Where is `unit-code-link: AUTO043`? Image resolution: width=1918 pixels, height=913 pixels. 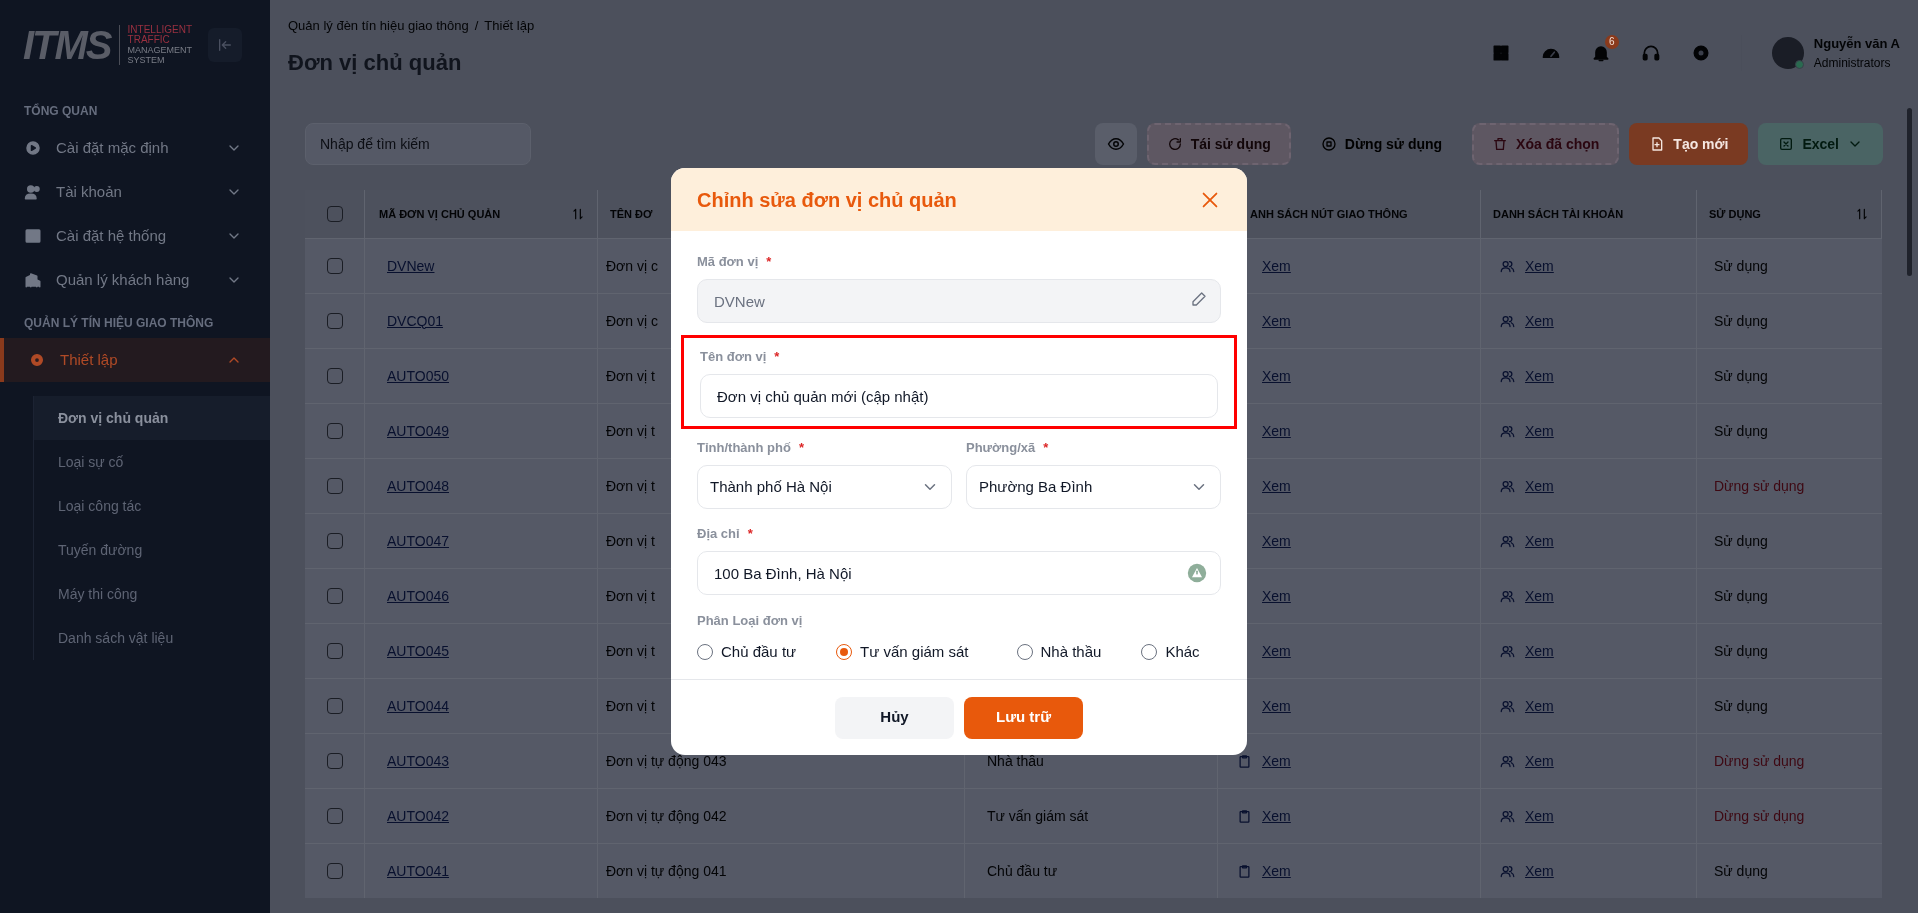 unit-code-link: AUTO043 is located at coordinates (418, 761).